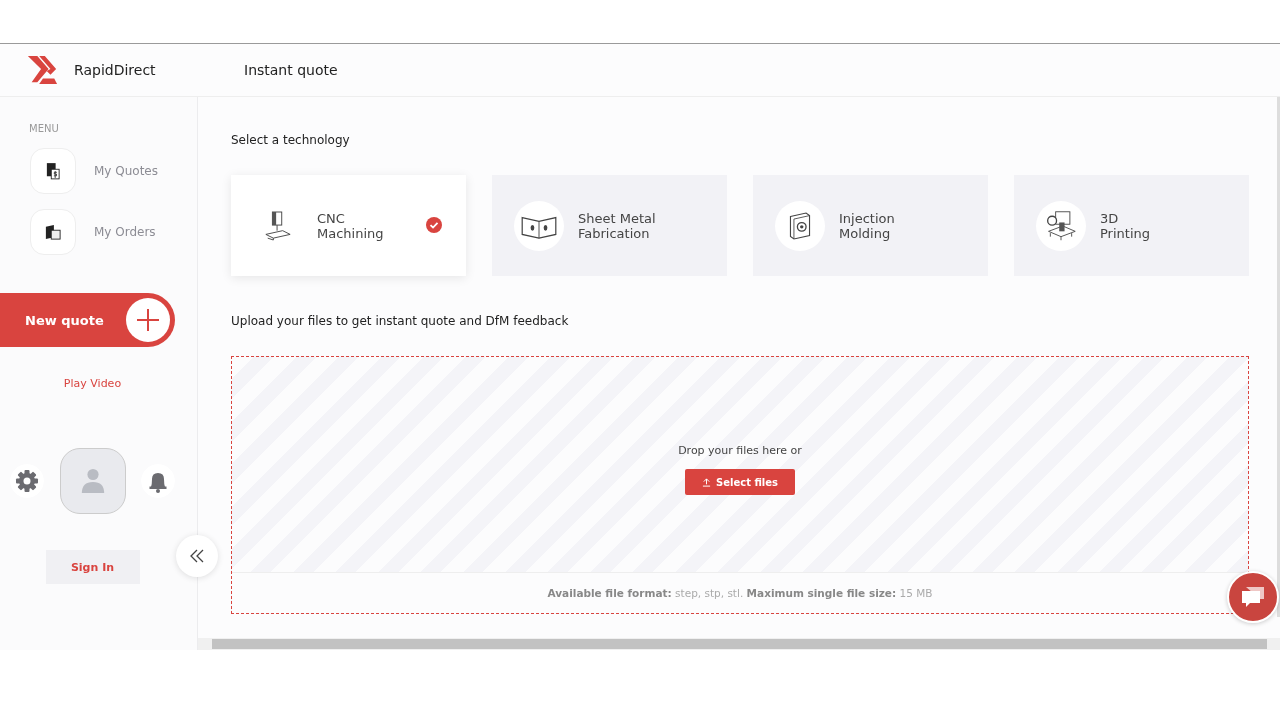  What do you see at coordinates (800, 225) in the screenshot?
I see `mold-block-icon` at bounding box center [800, 225].